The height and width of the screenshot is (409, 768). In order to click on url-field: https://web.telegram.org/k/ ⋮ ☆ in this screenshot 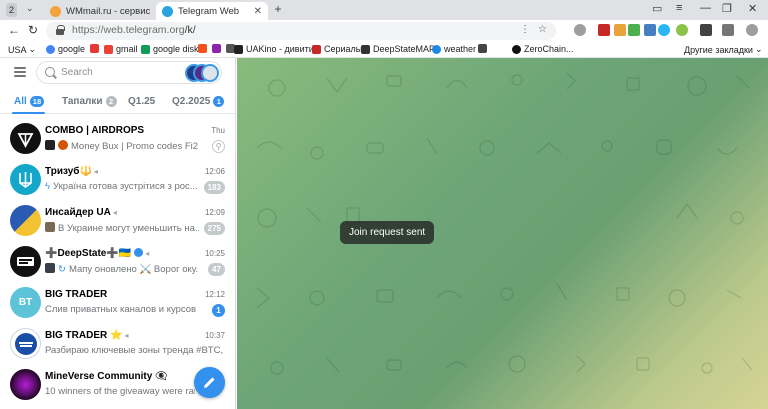, I will do `click(301, 31)`.